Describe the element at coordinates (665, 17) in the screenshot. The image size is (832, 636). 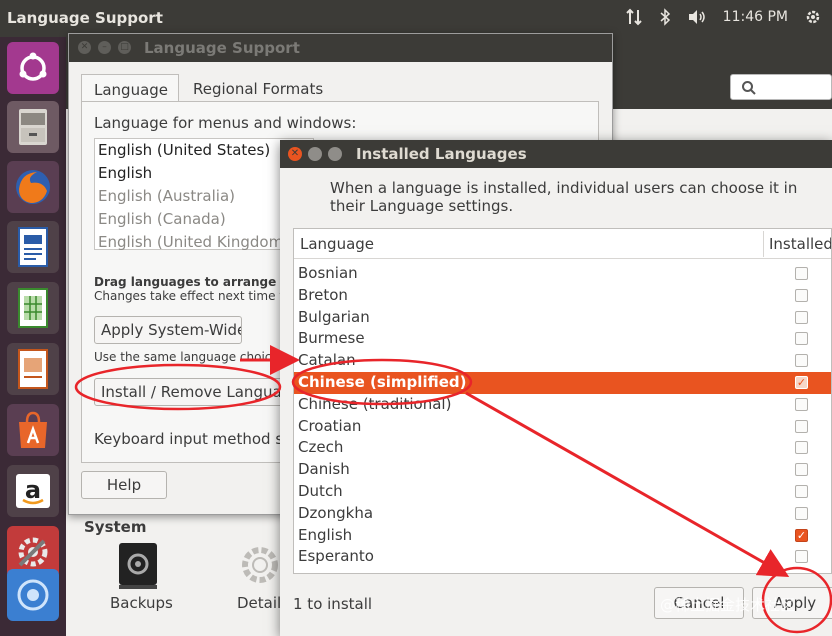
I see `bluetooth-icon` at that location.